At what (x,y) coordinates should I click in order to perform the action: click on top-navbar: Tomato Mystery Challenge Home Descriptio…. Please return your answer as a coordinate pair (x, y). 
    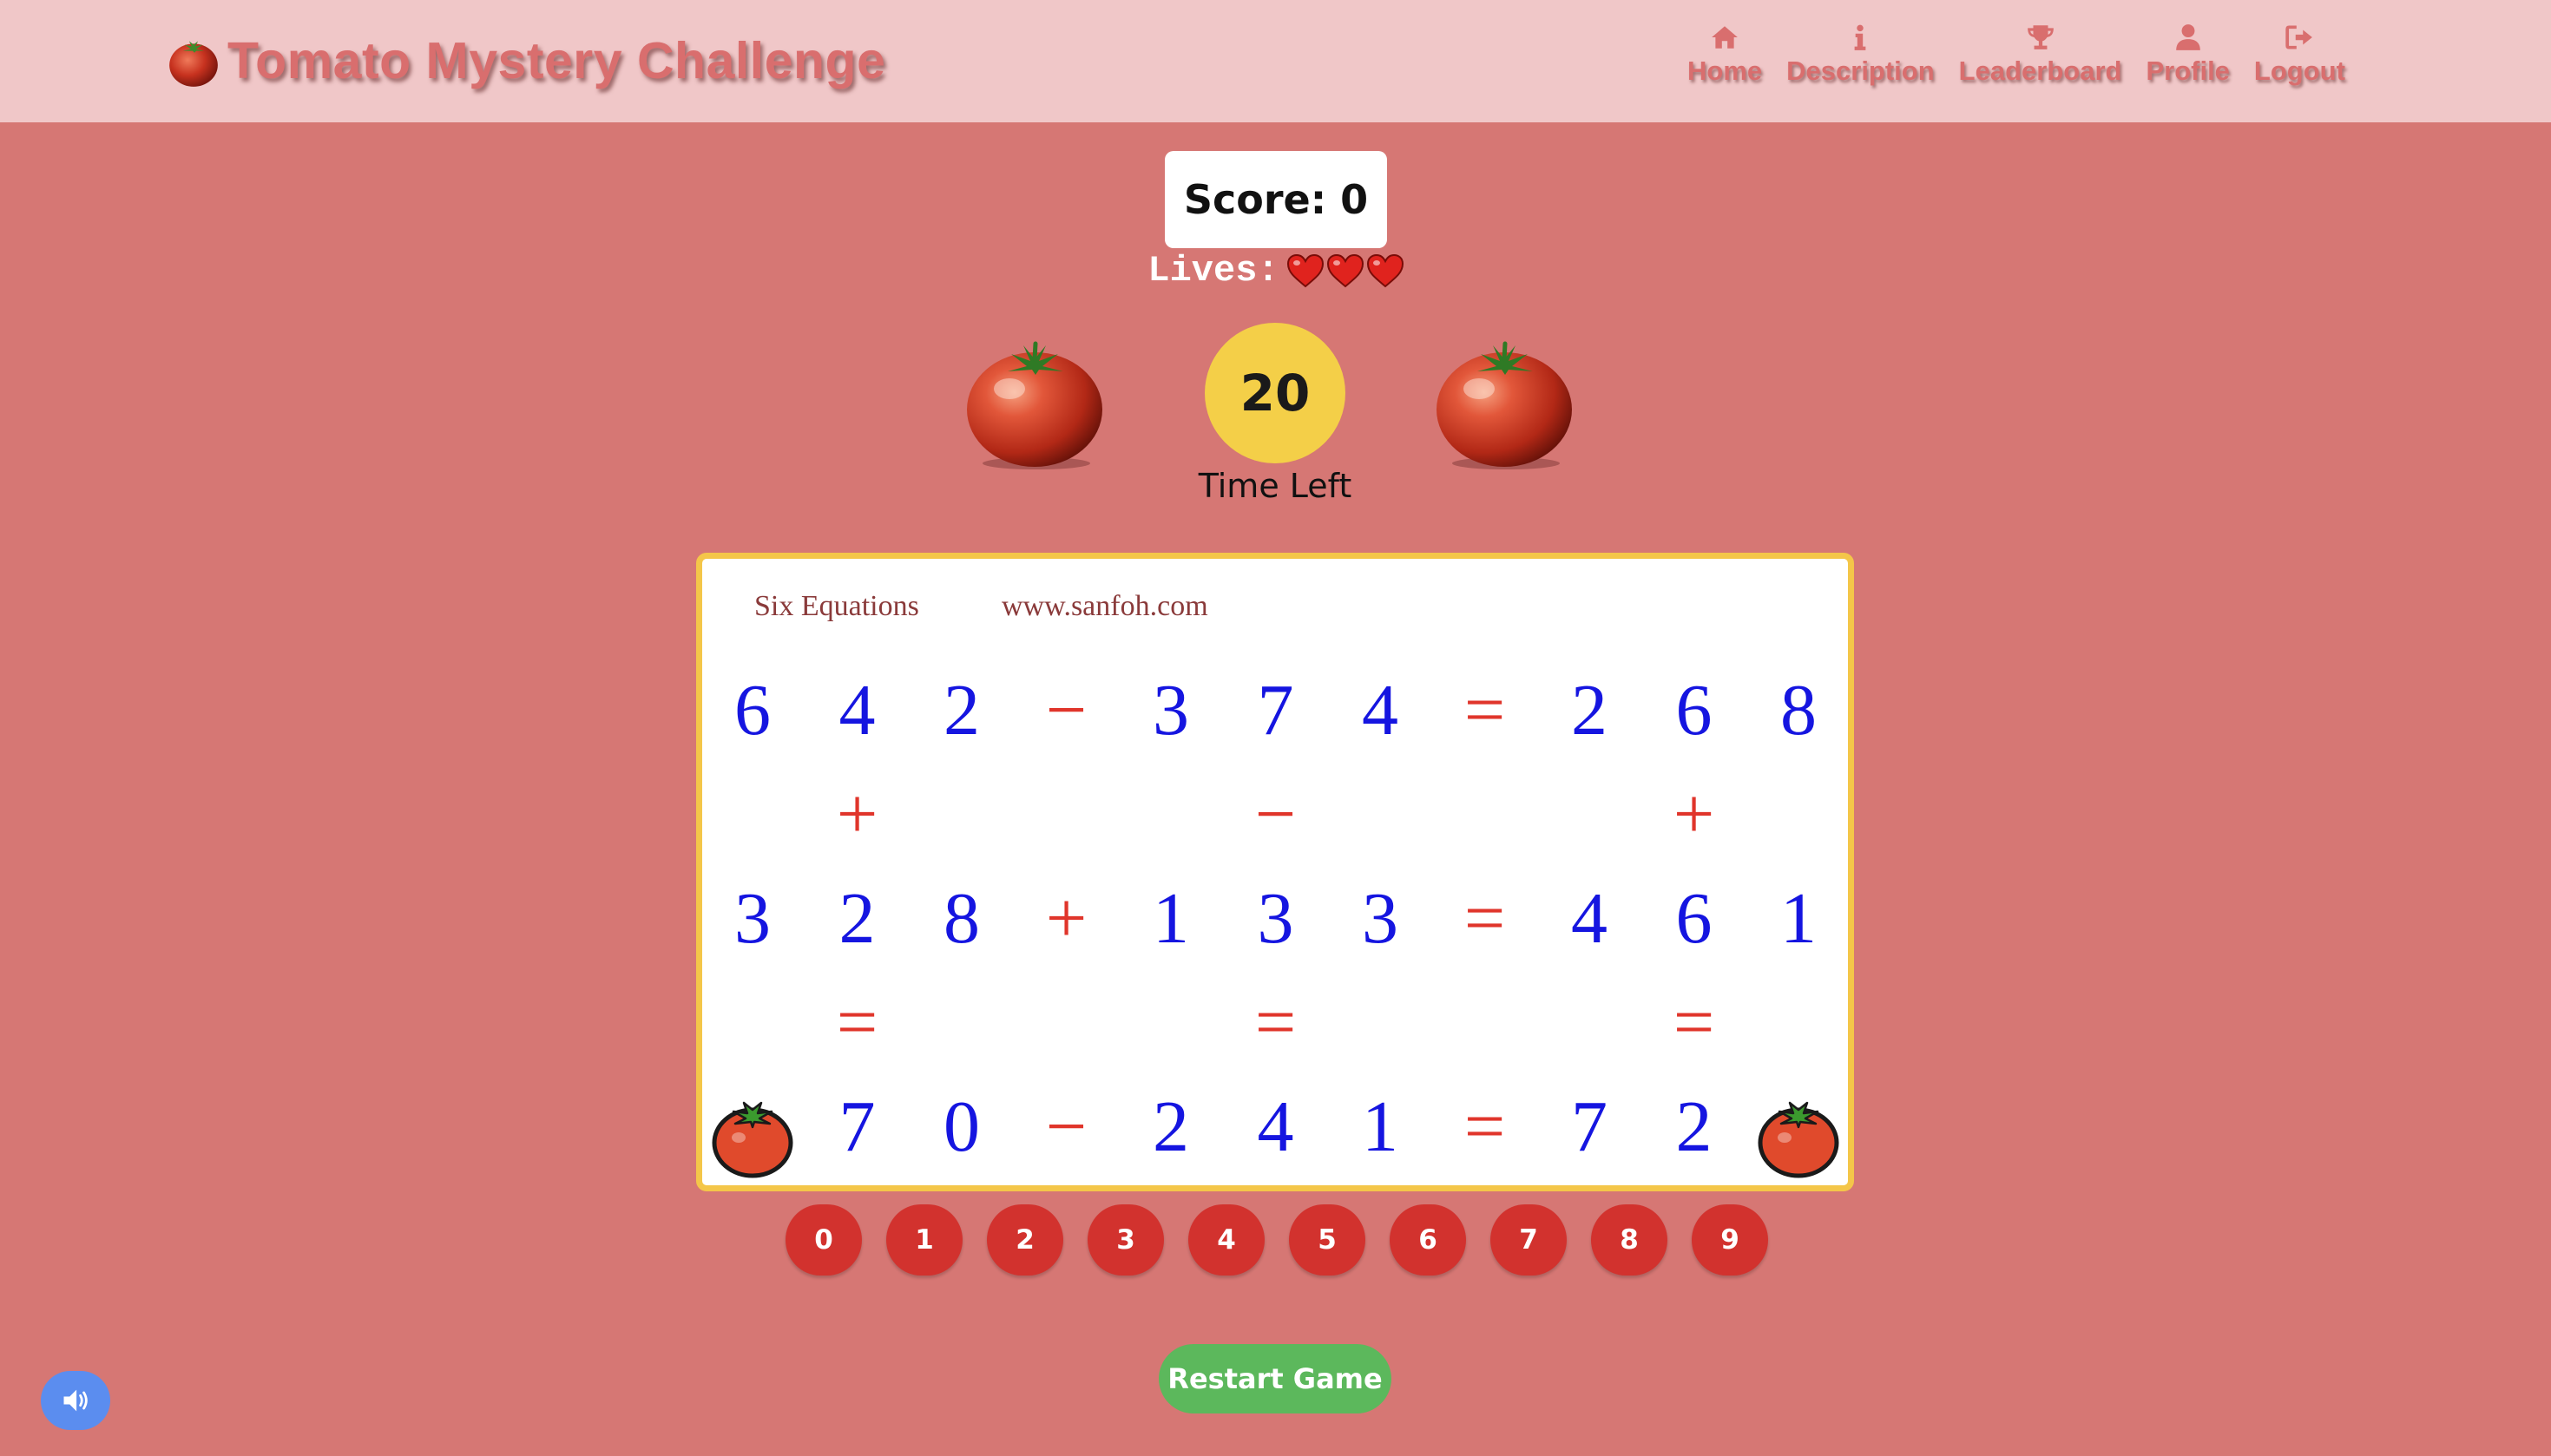
    Looking at the image, I should click on (1275, 61).